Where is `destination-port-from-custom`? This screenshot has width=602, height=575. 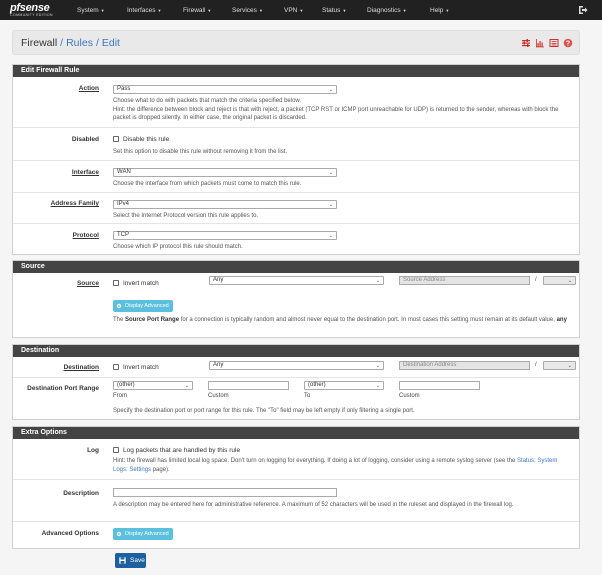 destination-port-from-custom is located at coordinates (248, 385).